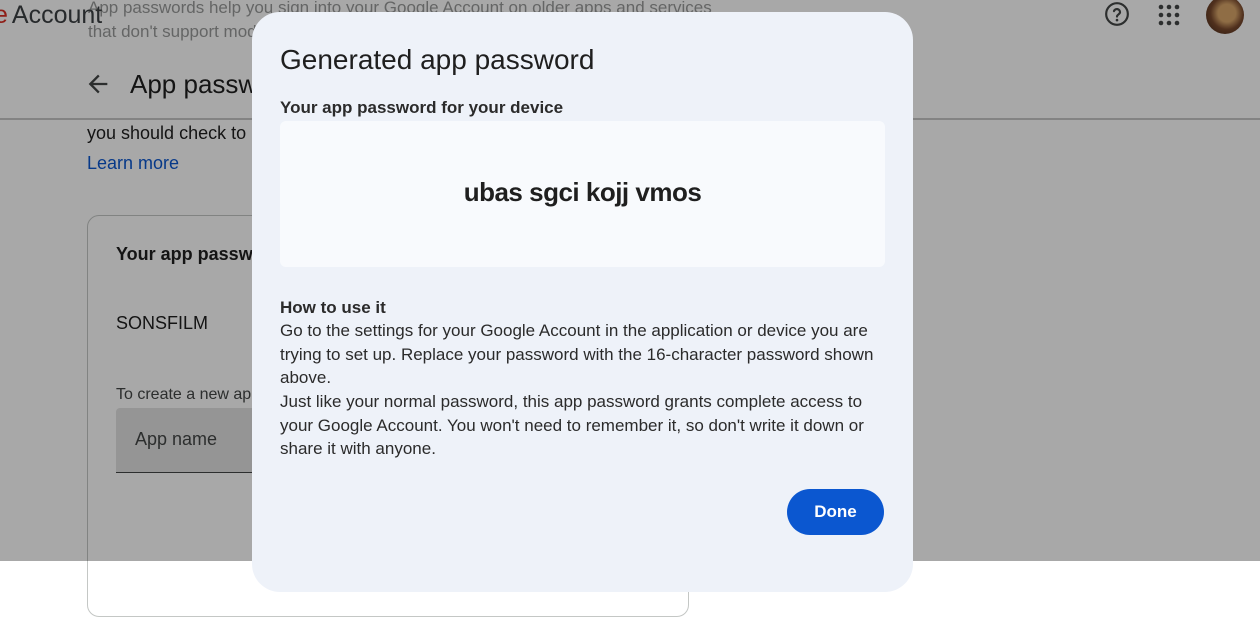 This screenshot has width=1260, height=617. What do you see at coordinates (422, 107) in the screenshot?
I see `dialog-subtitle: Your app password for your device` at bounding box center [422, 107].